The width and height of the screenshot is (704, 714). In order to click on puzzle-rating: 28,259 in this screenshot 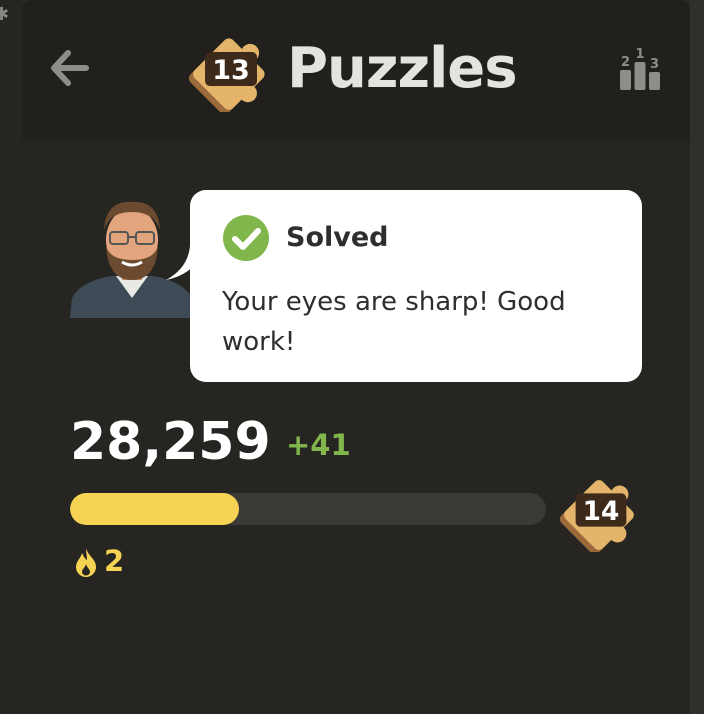, I will do `click(170, 442)`.